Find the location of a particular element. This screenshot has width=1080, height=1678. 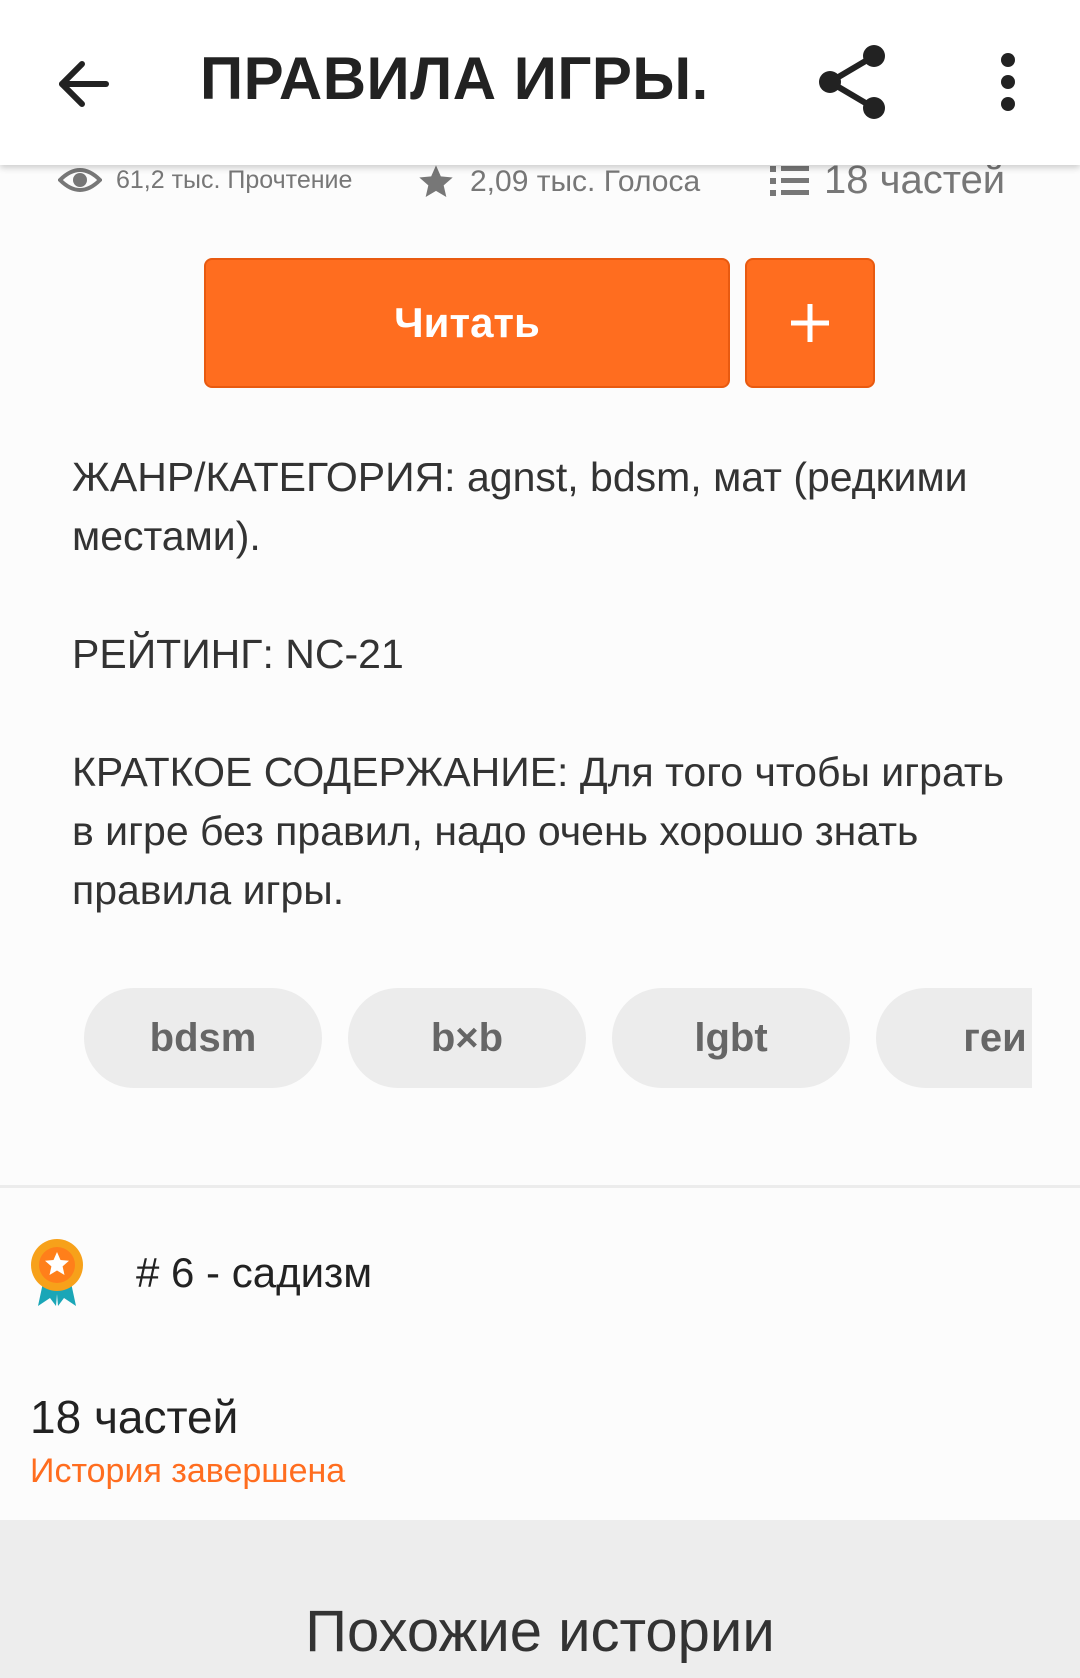

similar-stories-heading: Похожие истории is located at coordinates (540, 1631).